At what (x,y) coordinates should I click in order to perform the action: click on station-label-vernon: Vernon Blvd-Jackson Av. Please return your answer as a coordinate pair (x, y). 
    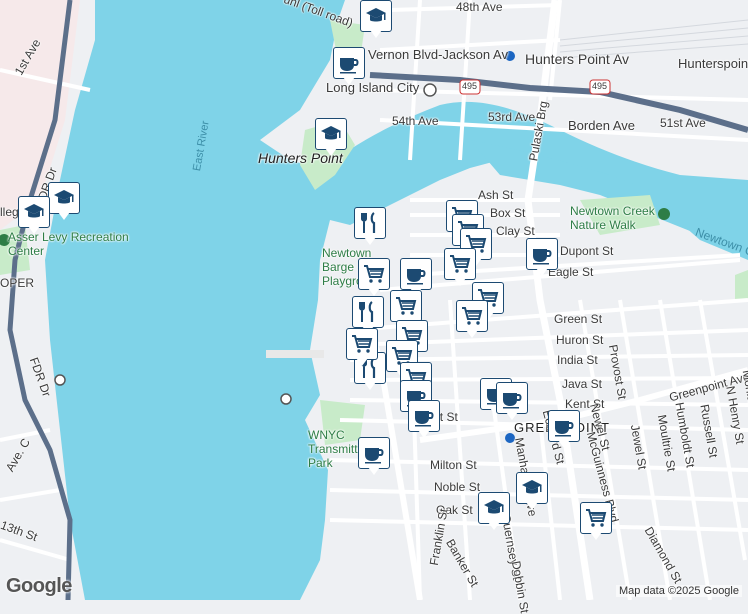
    Looking at the image, I should click on (438, 54).